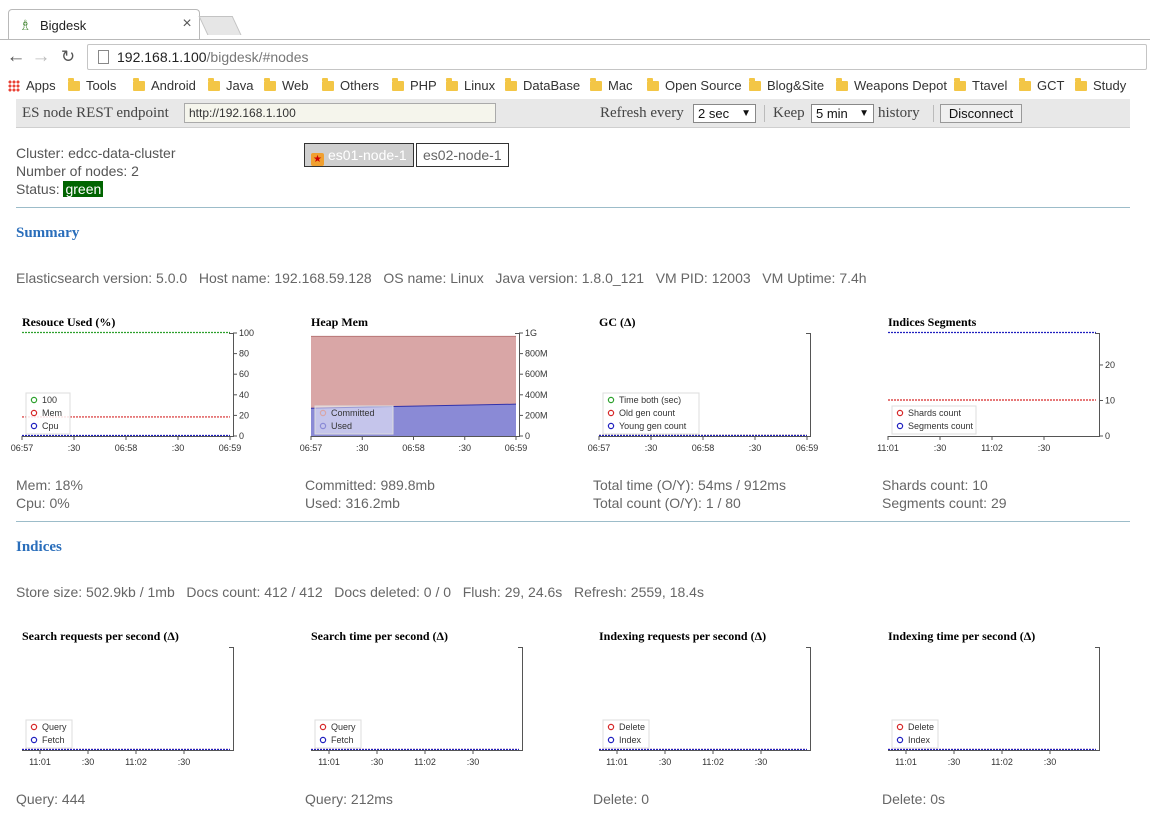 The width and height of the screenshot is (1150, 813). Describe the element at coordinates (611, 86) in the screenshot. I see `bookmark-mac: Mac` at that location.